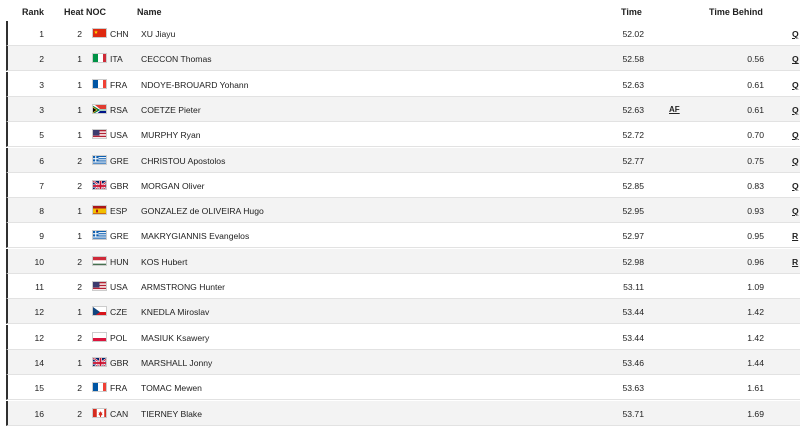 The image size is (800, 426). What do you see at coordinates (183, 161) in the screenshot?
I see `athlete-name-link: CHRISTOU Apostolos` at bounding box center [183, 161].